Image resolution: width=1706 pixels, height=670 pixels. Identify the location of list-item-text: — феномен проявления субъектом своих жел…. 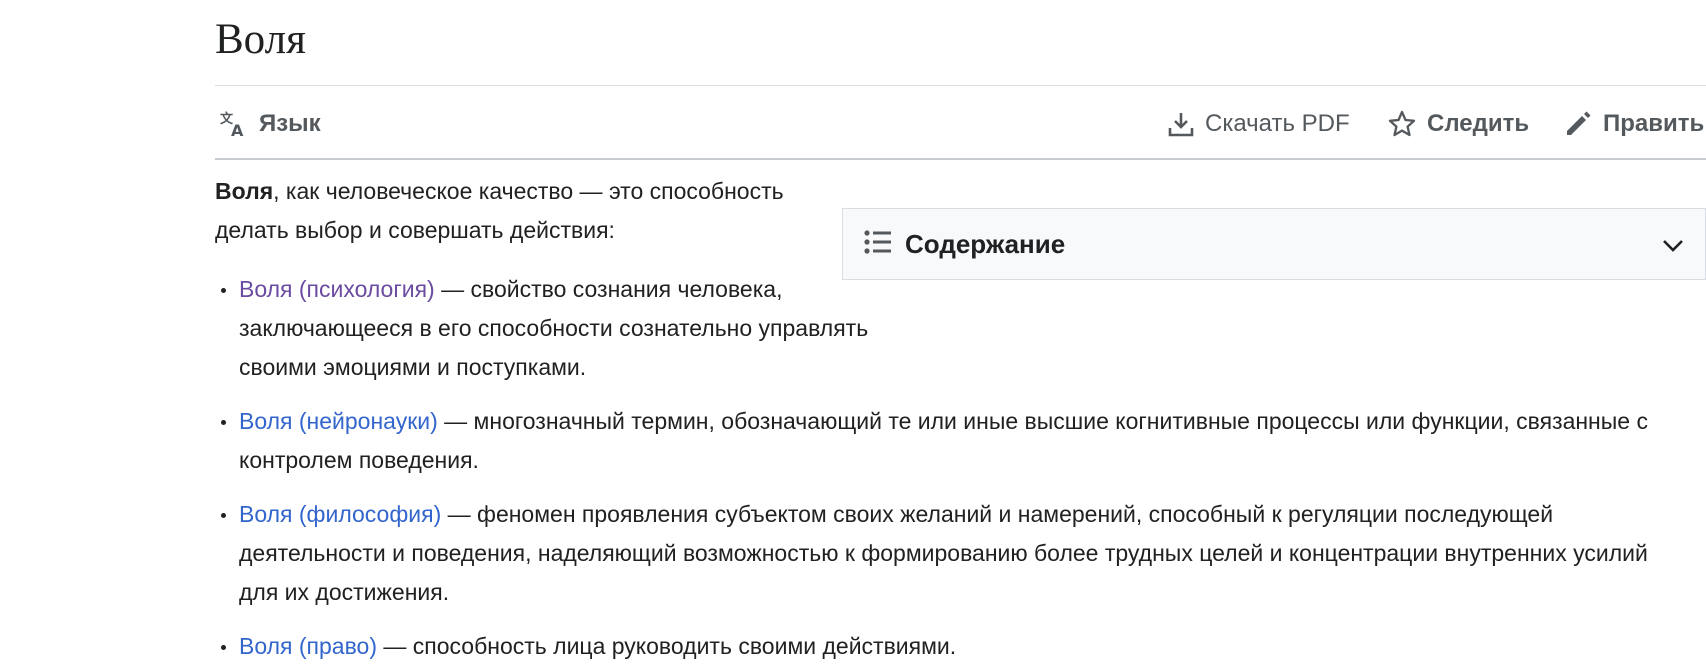
(943, 553).